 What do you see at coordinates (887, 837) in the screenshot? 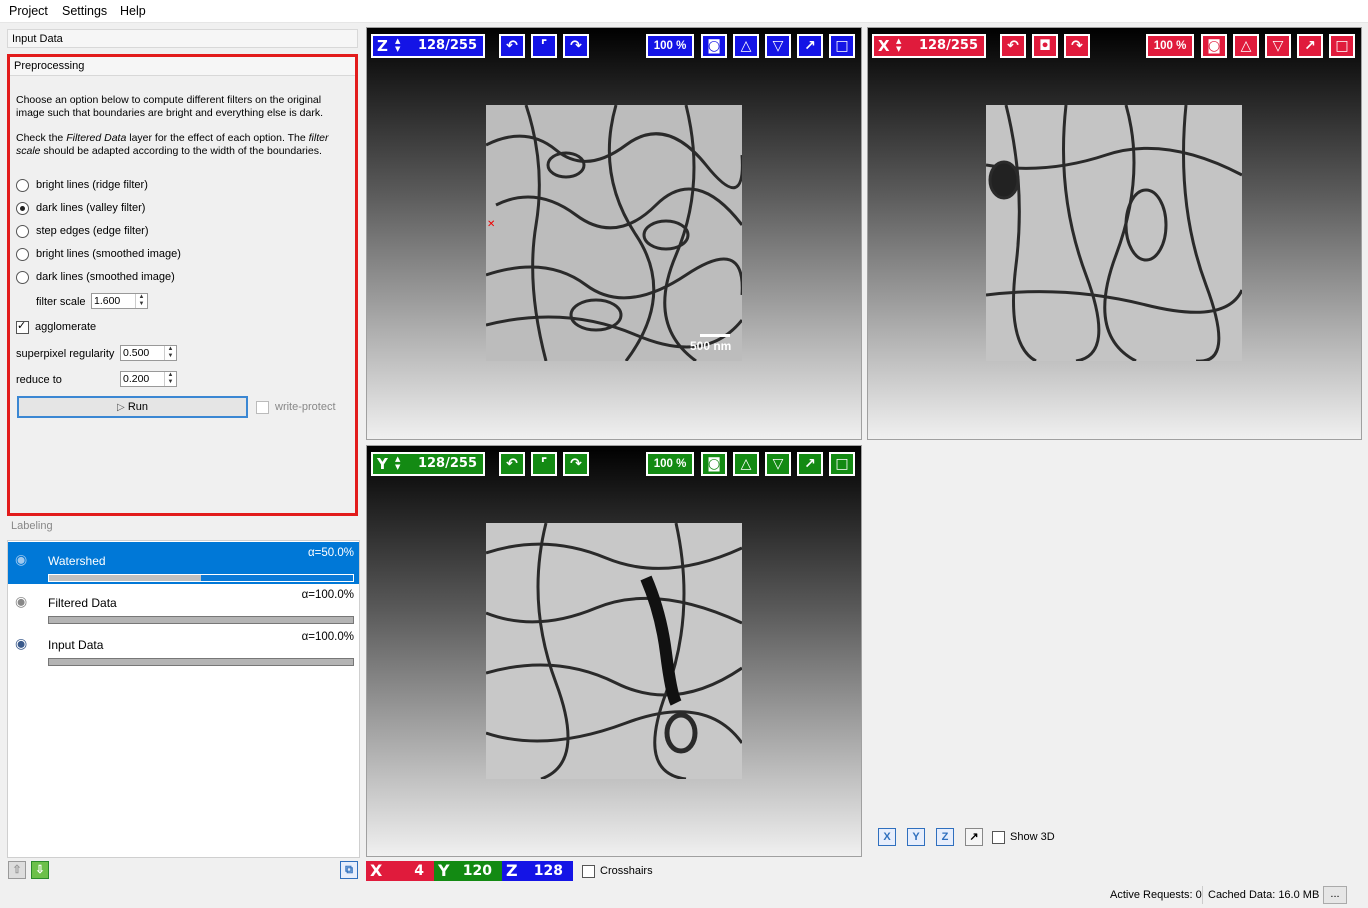
I see `view3d-x-icon: X` at bounding box center [887, 837].